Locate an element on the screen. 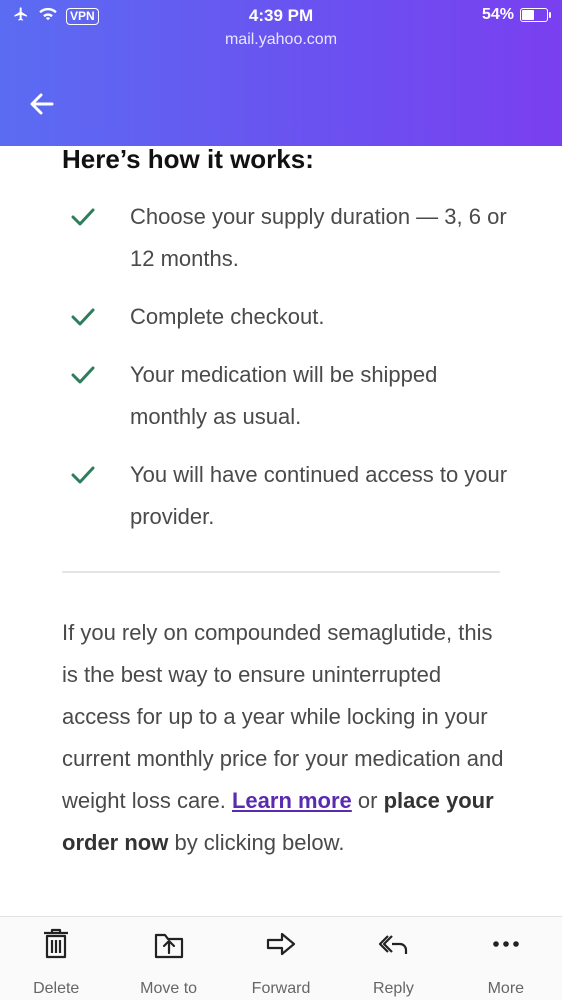 The image size is (562, 1000). reply-label: Reply is located at coordinates (393, 988).